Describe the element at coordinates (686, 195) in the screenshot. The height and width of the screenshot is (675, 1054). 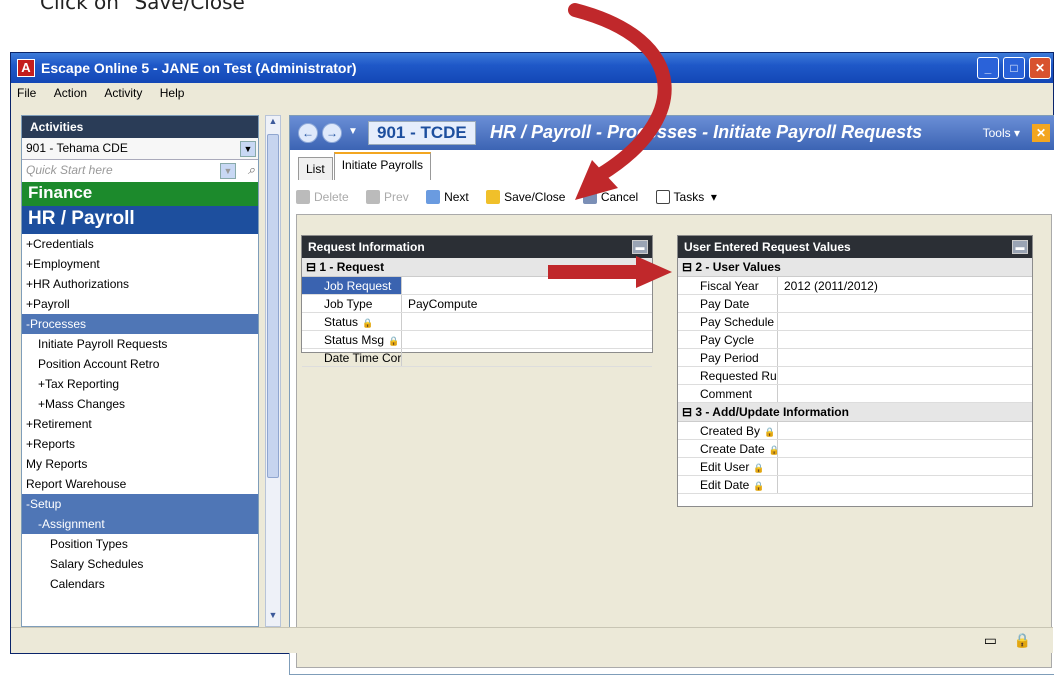
I see `tasks-button: Tasks ▾` at that location.